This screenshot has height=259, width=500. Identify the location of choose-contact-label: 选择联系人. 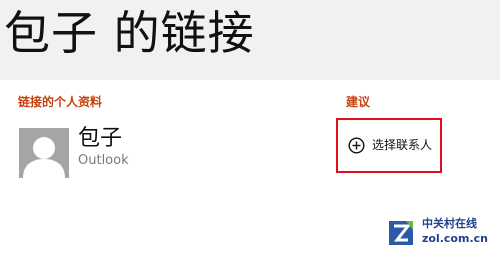
(402, 145).